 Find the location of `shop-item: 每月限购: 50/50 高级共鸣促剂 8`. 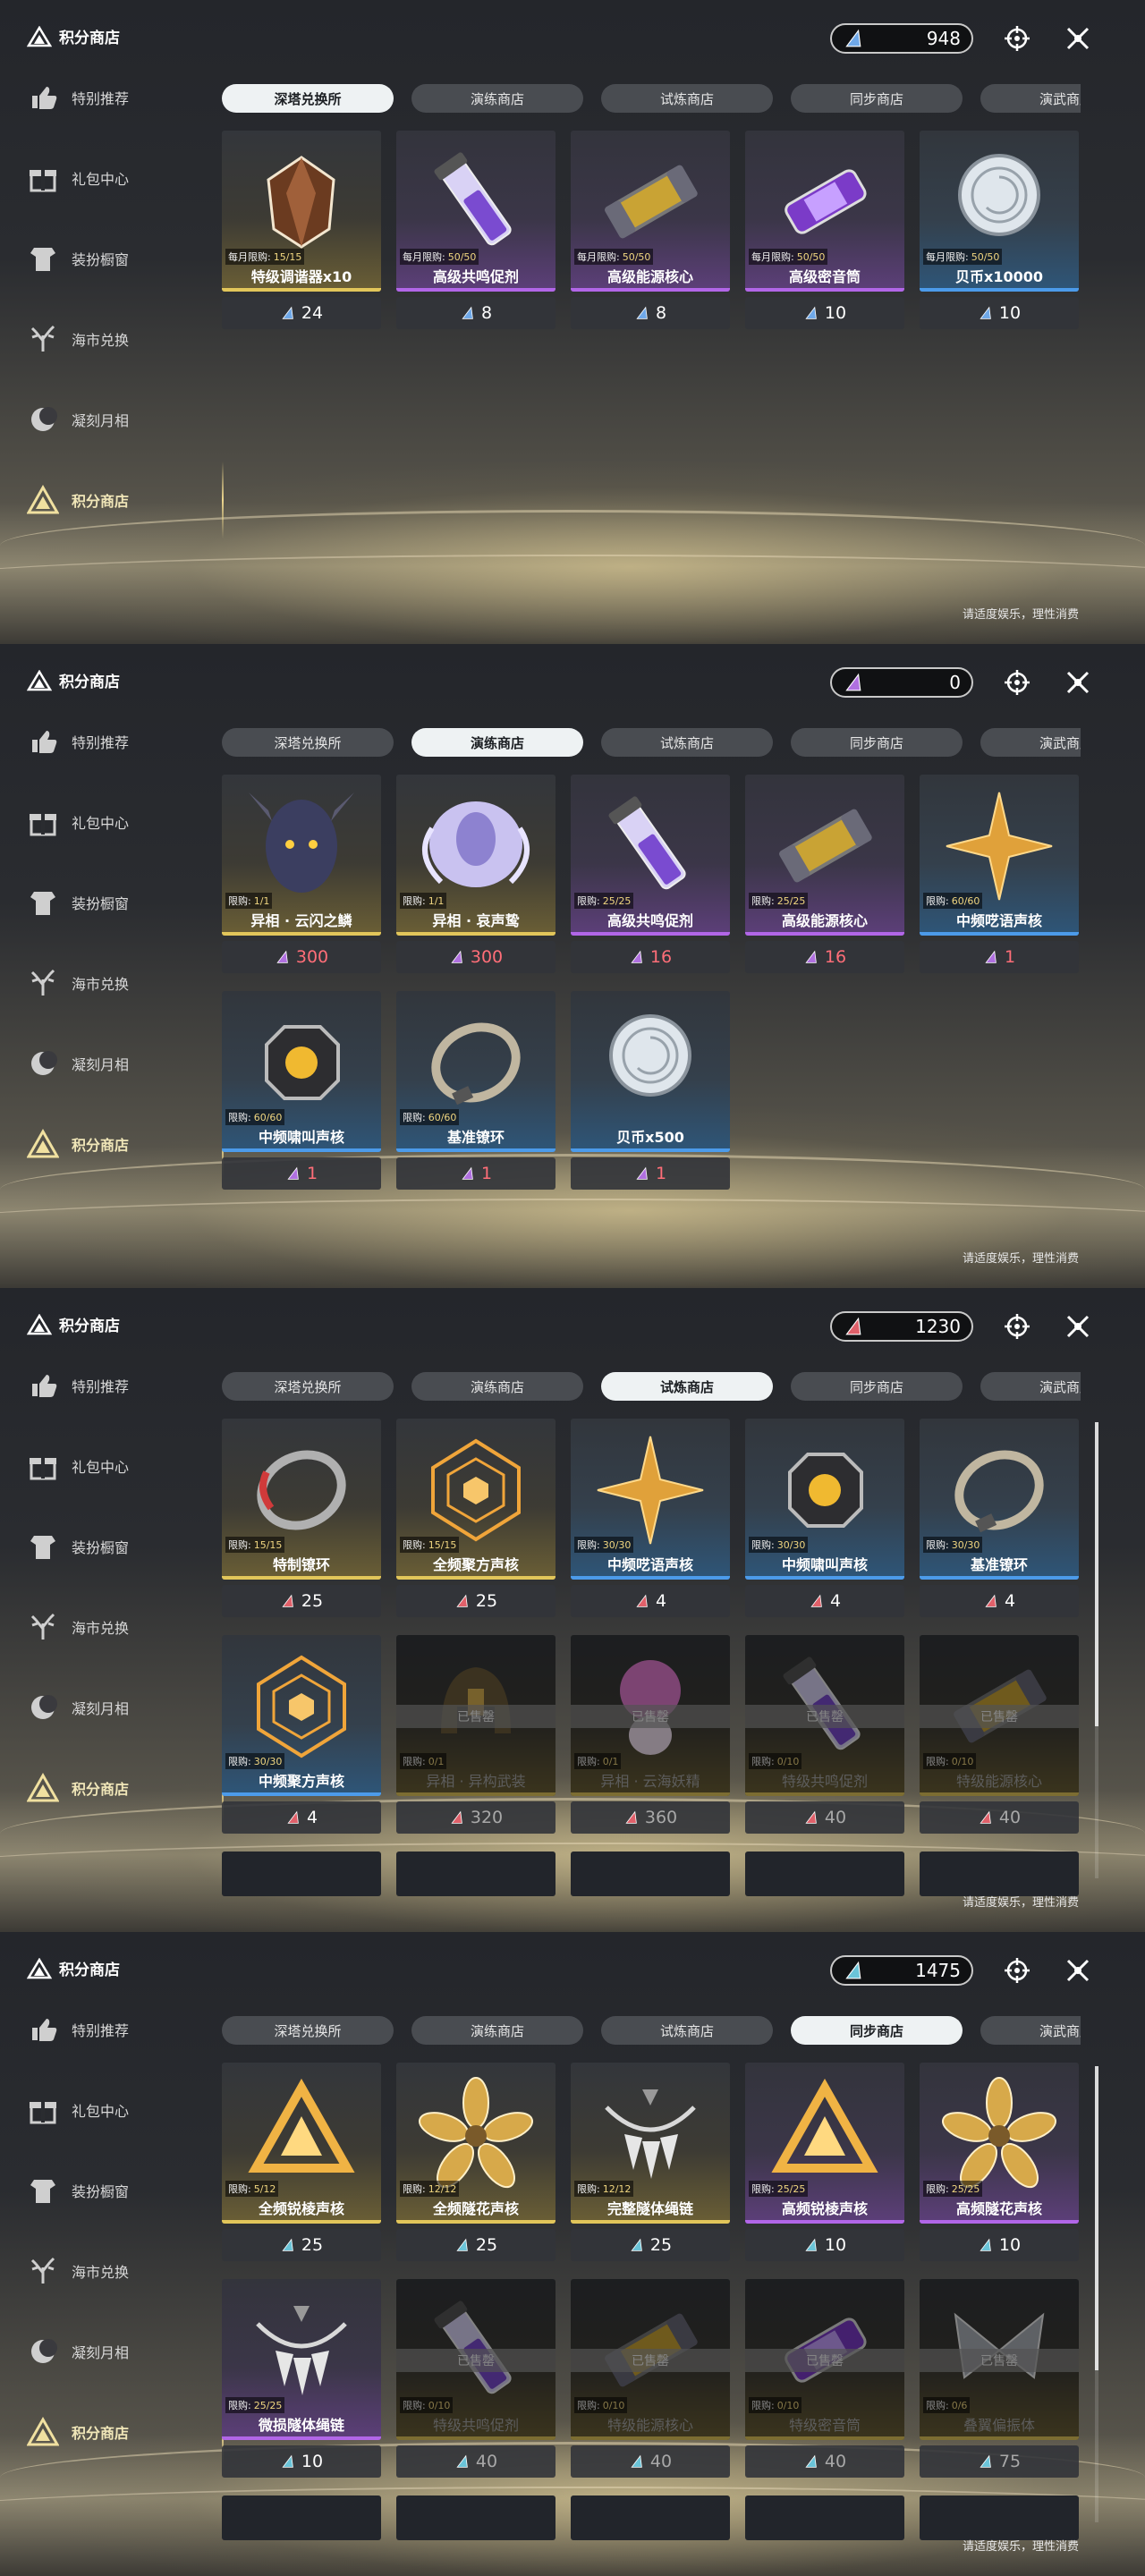

shop-item: 每月限购: 50/50 高级共鸣促剂 8 is located at coordinates (476, 231).